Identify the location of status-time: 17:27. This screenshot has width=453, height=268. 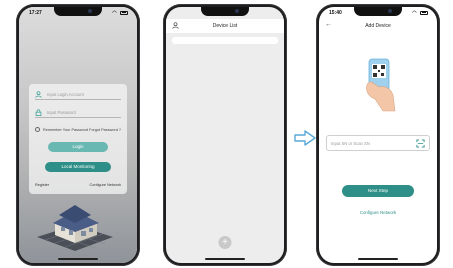
(35, 13).